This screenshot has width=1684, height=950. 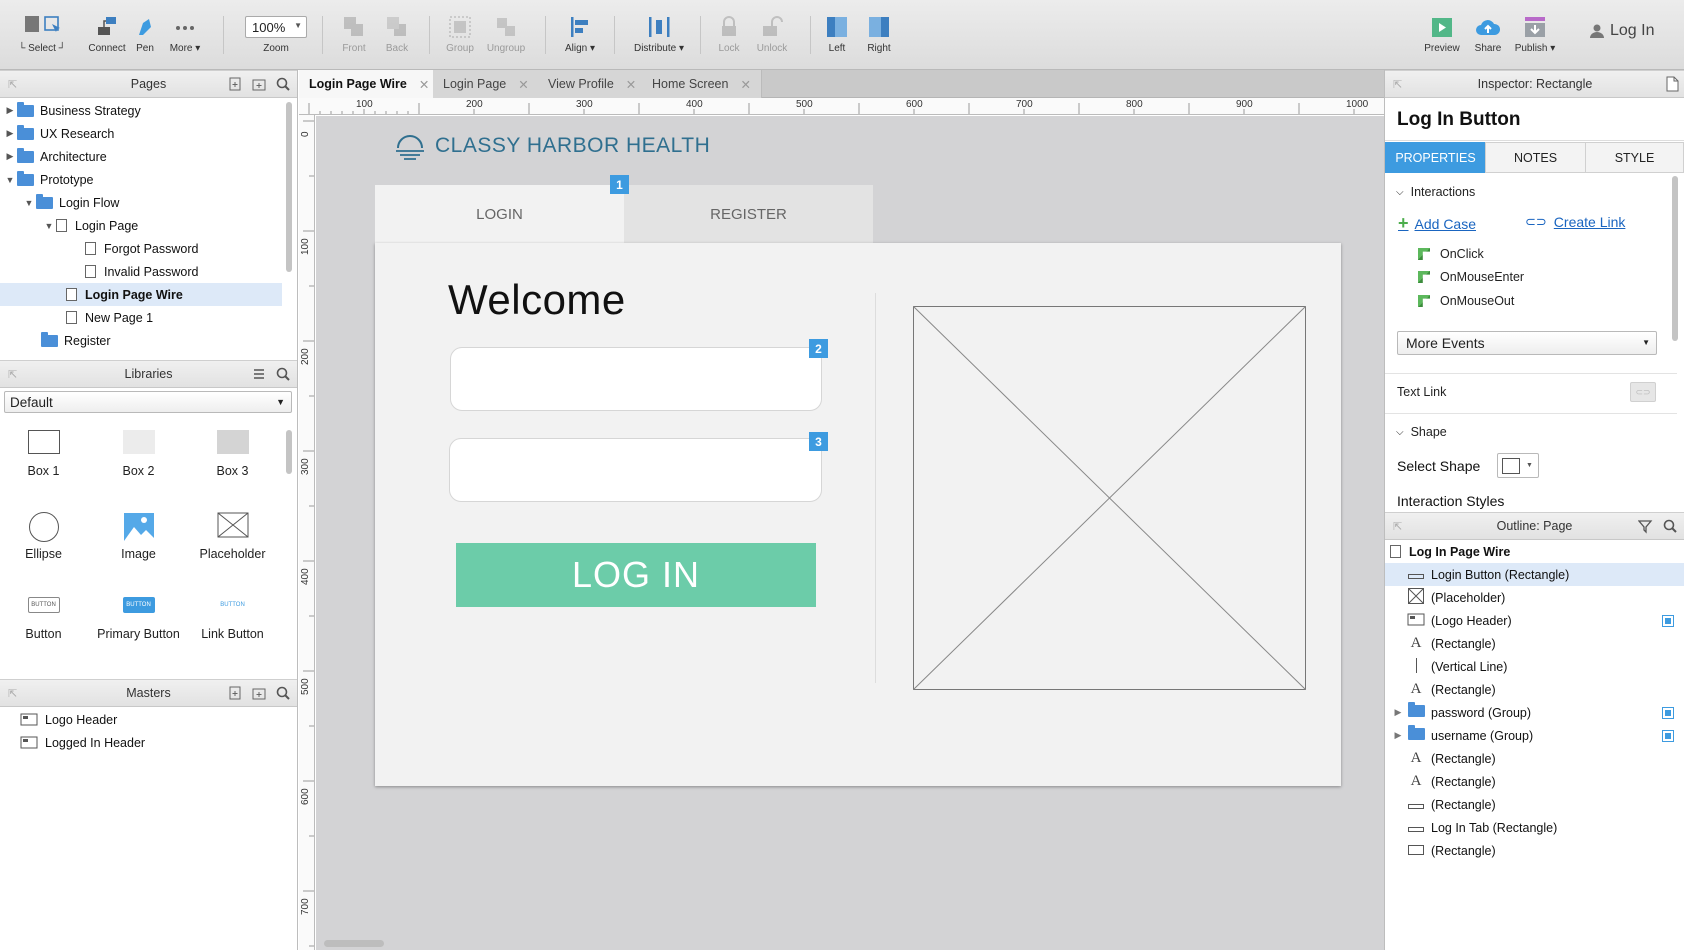 What do you see at coordinates (45, 454) in the screenshot?
I see `library-widget-box1: Box 1` at bounding box center [45, 454].